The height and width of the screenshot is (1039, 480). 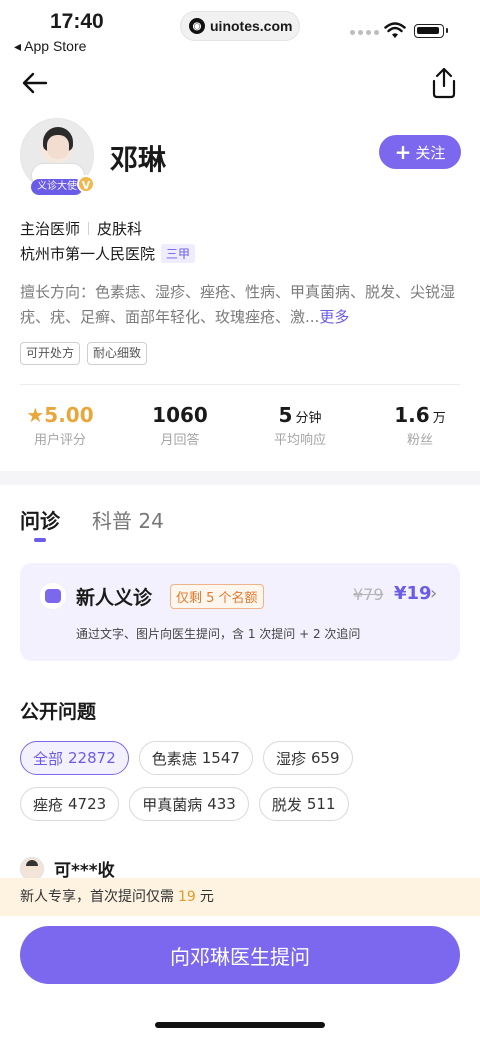 I want to click on promo-limit-badge: 仅剩 5 个名额, so click(x=217, y=596).